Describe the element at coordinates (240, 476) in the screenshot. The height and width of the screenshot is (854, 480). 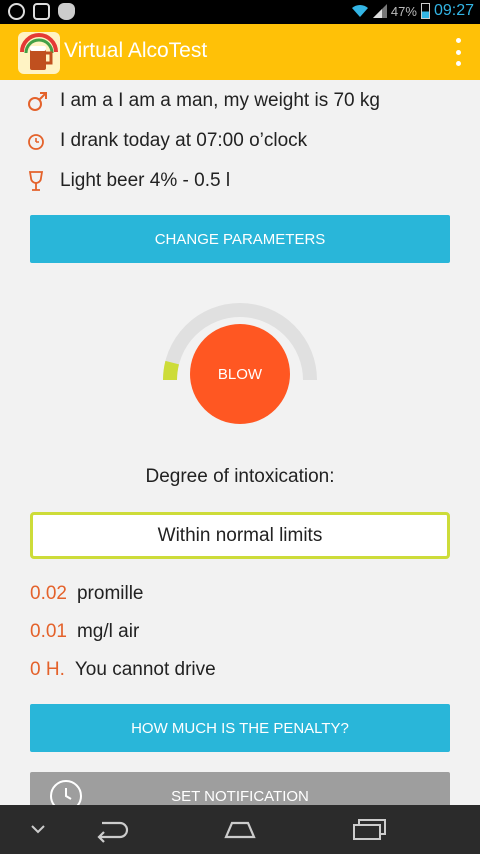
I see `intoxication-label: Degree of intoxication:` at that location.